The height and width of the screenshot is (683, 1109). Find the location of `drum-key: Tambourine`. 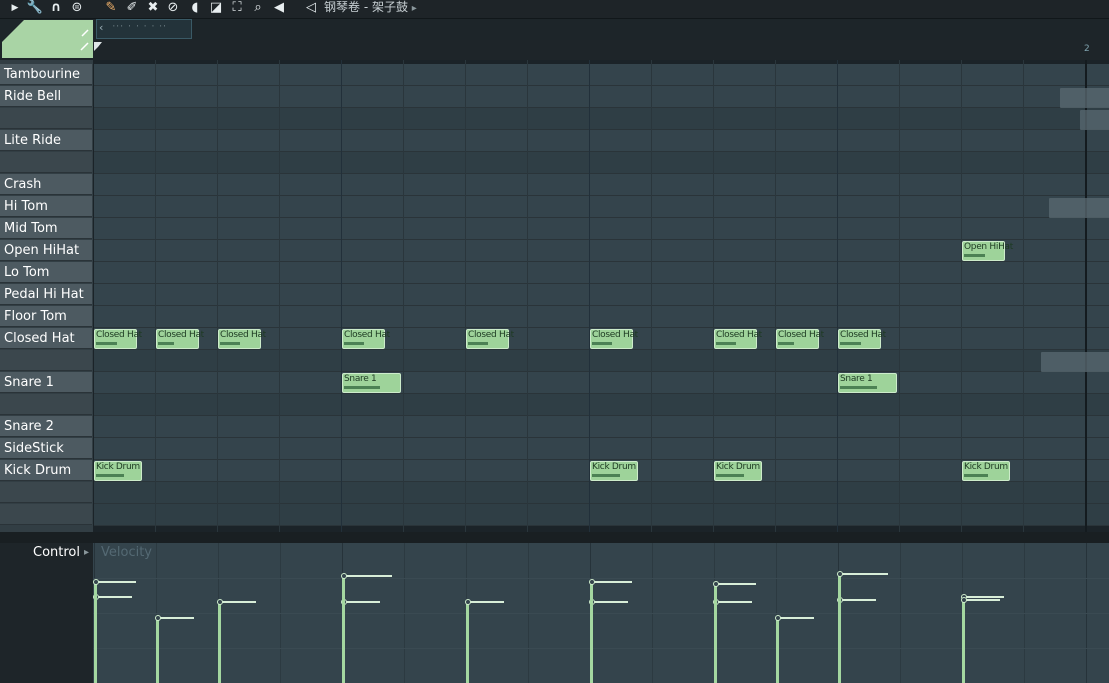

drum-key: Tambourine is located at coordinates (46, 74).